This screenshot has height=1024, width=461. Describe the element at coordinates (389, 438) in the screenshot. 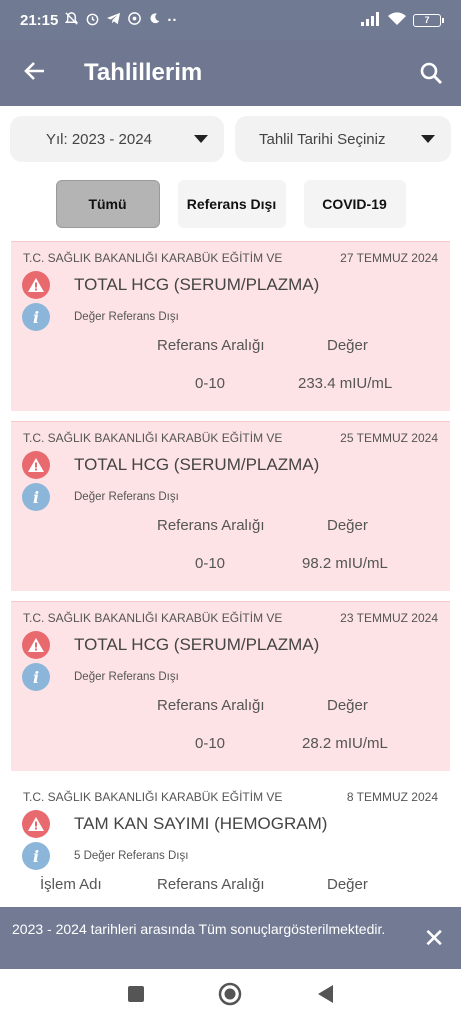

I see `result-date: 25 TEMMUZ 2024` at that location.